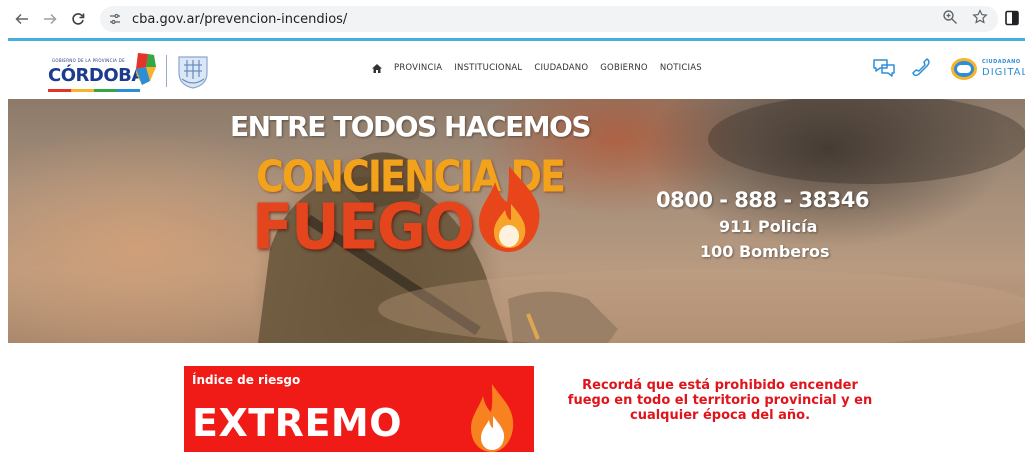 The image size is (1025, 452). What do you see at coordinates (549, 19) in the screenshot?
I see `address-bar: cba.gov.ar/prevencion-incendios/` at bounding box center [549, 19].